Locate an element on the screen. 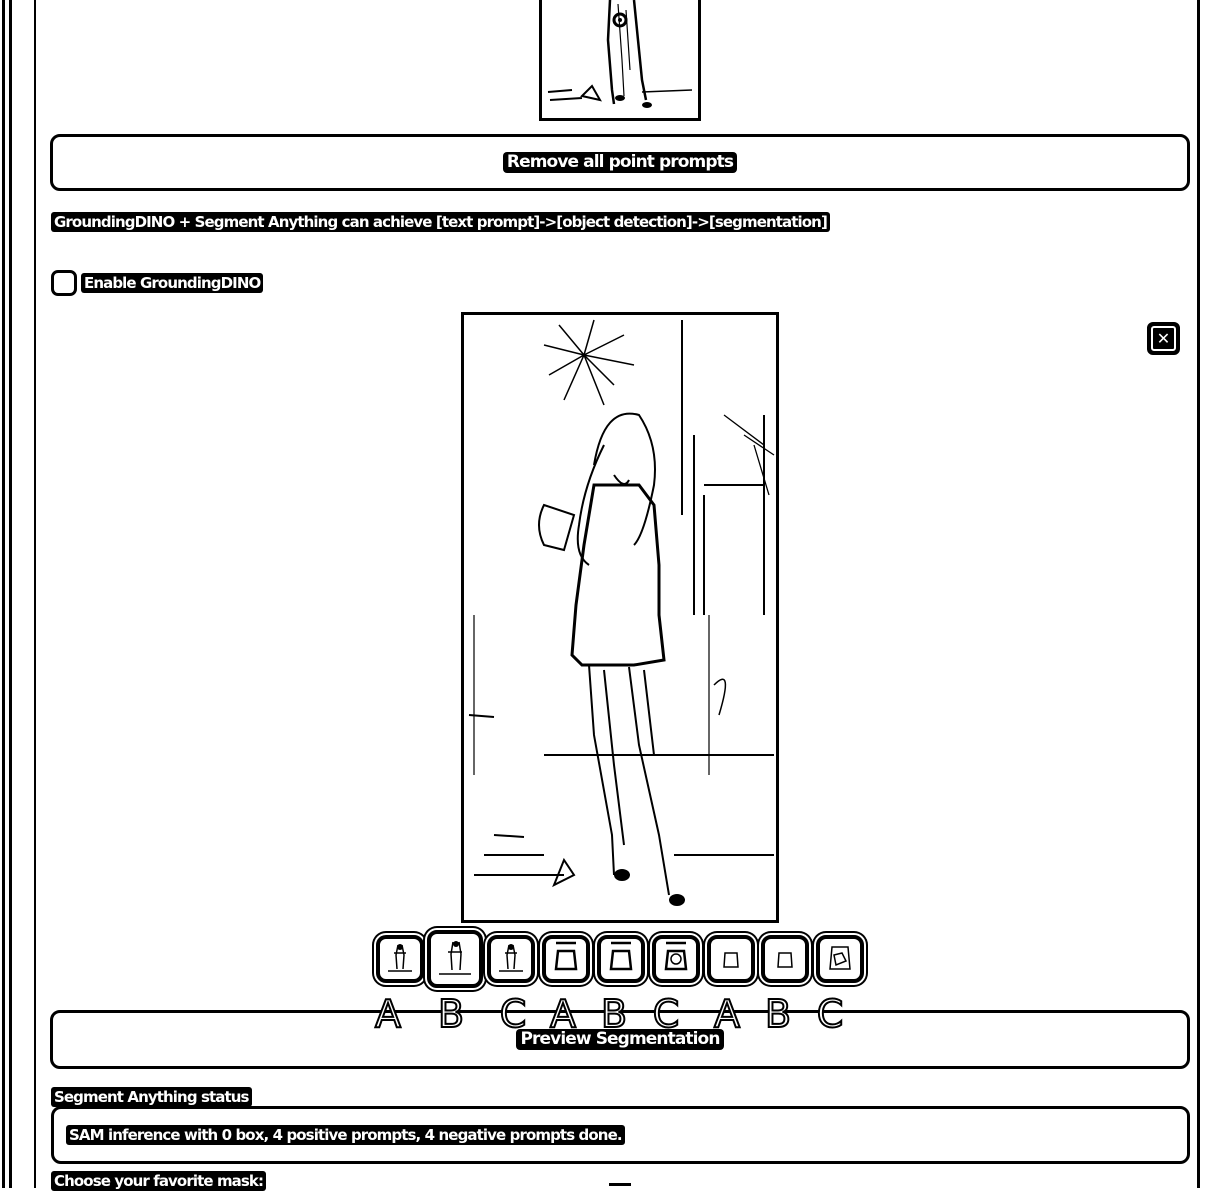 The image size is (1205, 1191). point-prompt-image is located at coordinates (620, 60).